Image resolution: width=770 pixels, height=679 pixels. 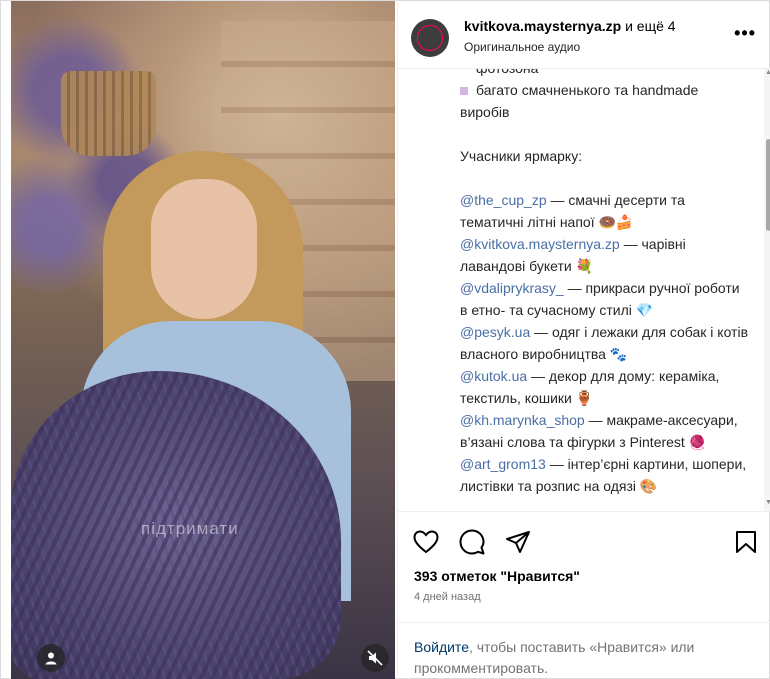 I want to click on author-username: kvitkova.maysternya.zp, so click(x=542, y=26).